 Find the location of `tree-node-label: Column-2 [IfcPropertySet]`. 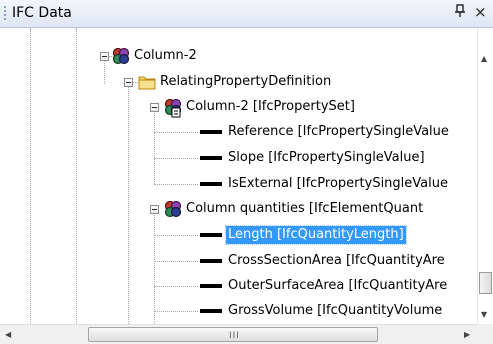

tree-node-label: Column-2 [IfcPropertySet] is located at coordinates (270, 106).